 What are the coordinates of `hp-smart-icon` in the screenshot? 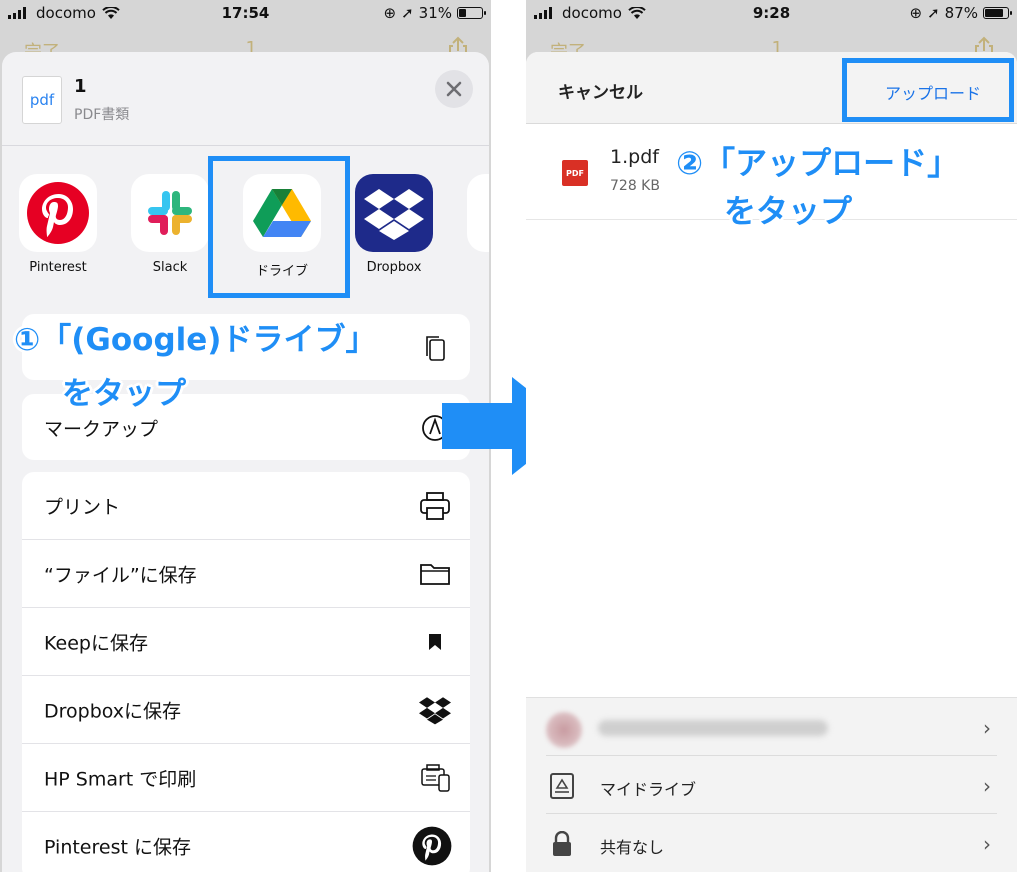 It's located at (435, 778).